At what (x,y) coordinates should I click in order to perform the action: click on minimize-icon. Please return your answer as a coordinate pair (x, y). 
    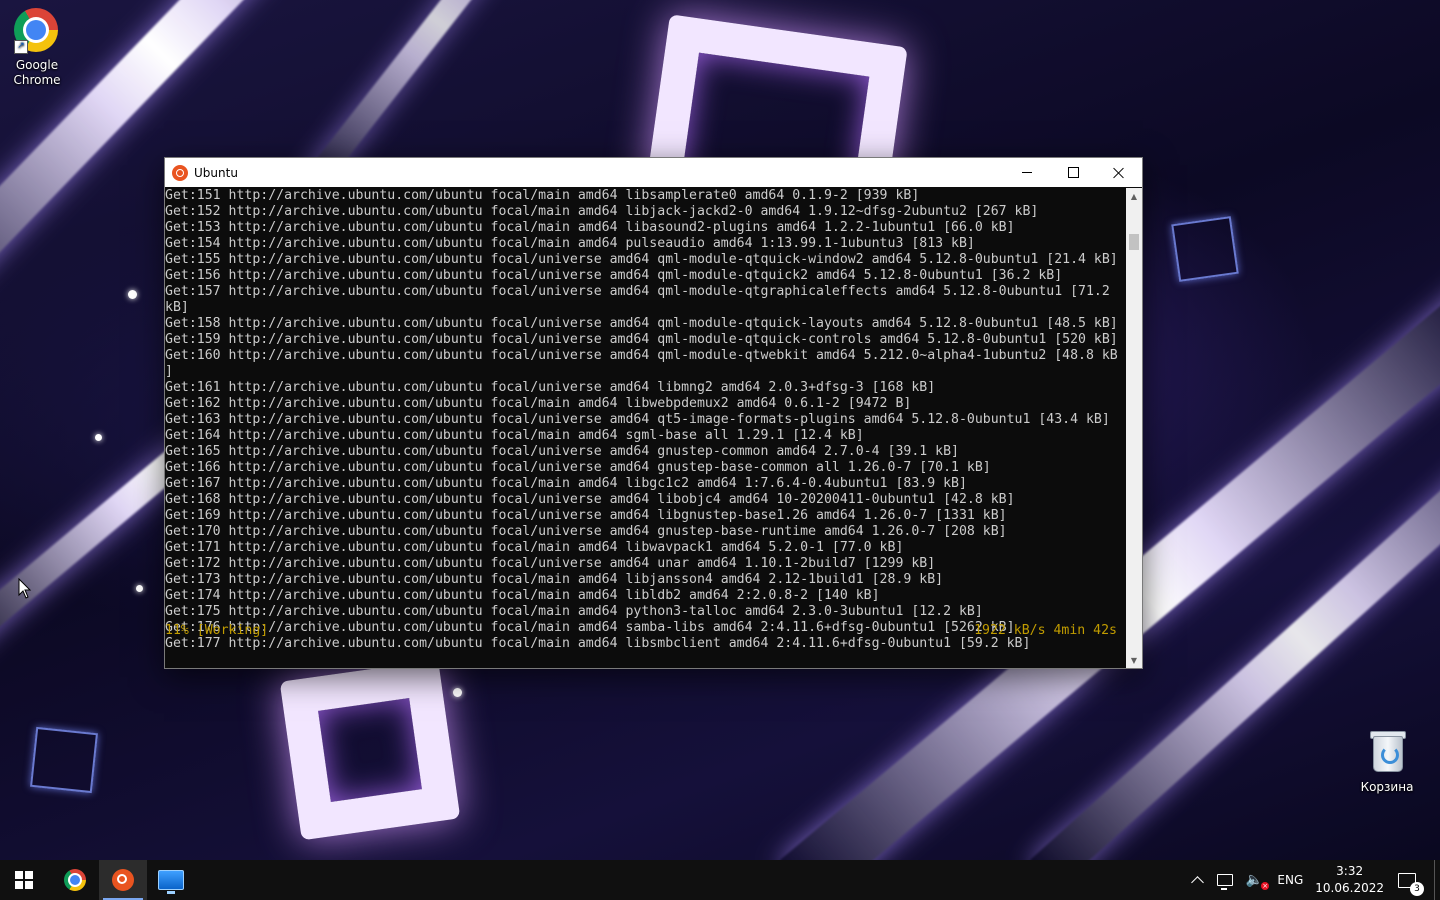
    Looking at the image, I should click on (1027, 172).